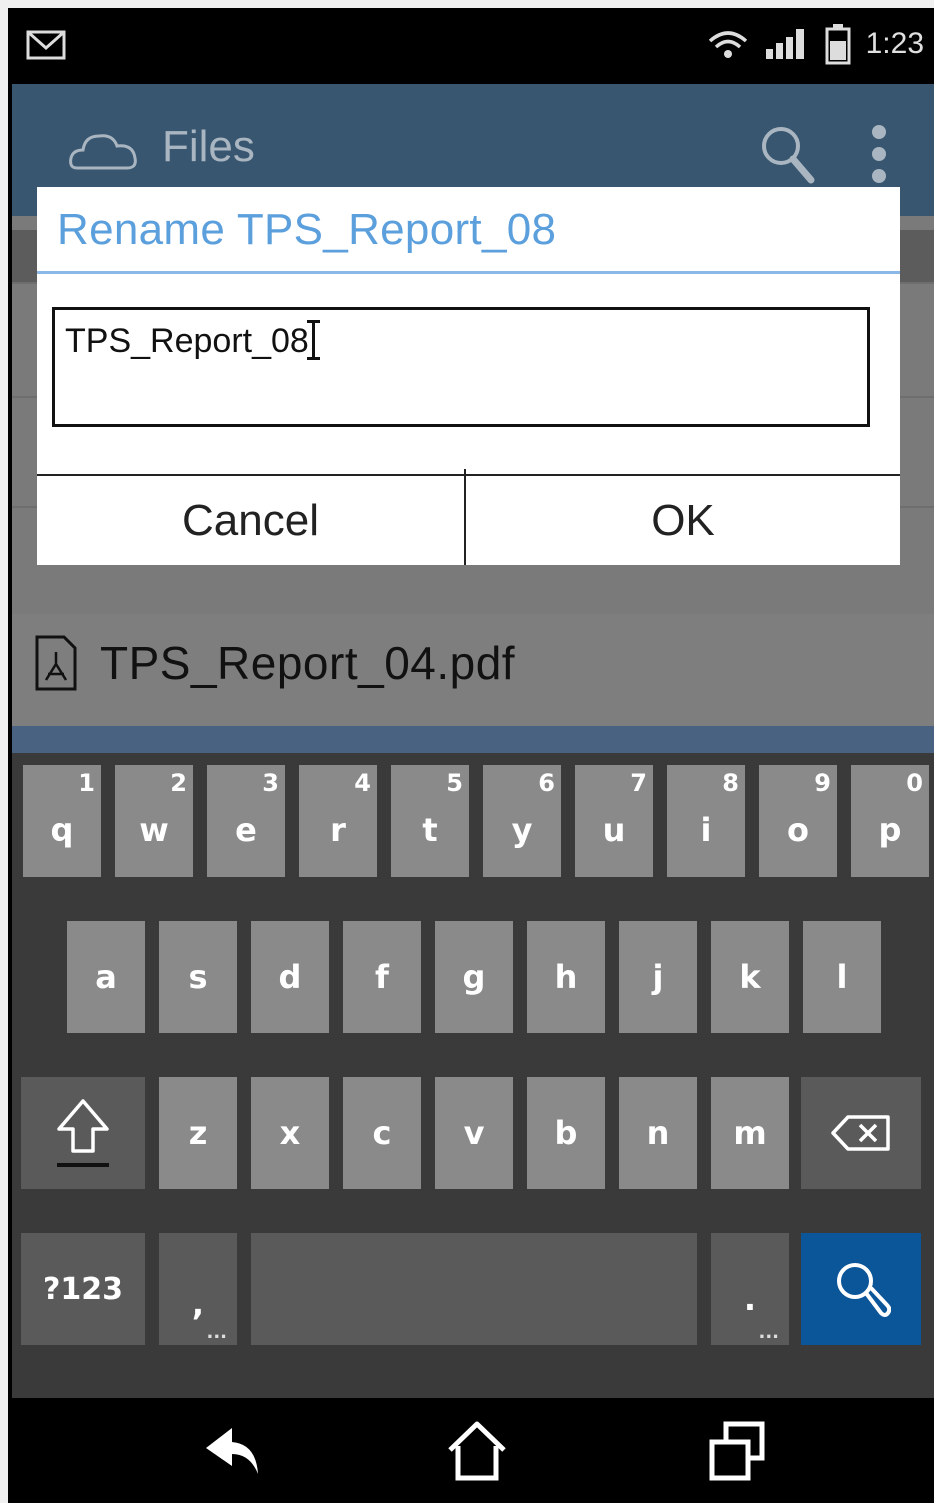  I want to click on file-name: TPS_Report_04.pdf, so click(308, 663).